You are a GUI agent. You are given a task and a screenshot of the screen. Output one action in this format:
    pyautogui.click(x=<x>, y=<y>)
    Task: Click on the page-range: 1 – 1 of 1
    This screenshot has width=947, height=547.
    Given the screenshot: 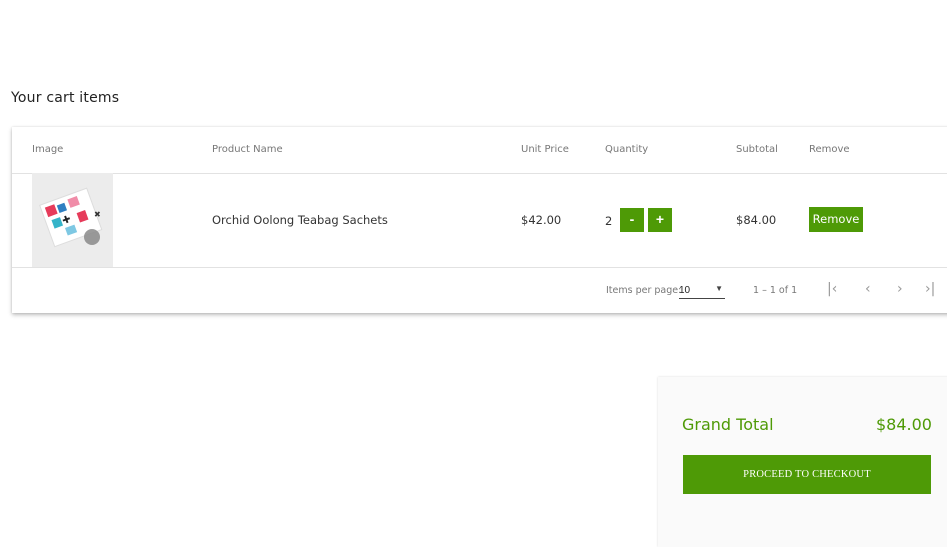 What is the action you would take?
    pyautogui.click(x=775, y=290)
    